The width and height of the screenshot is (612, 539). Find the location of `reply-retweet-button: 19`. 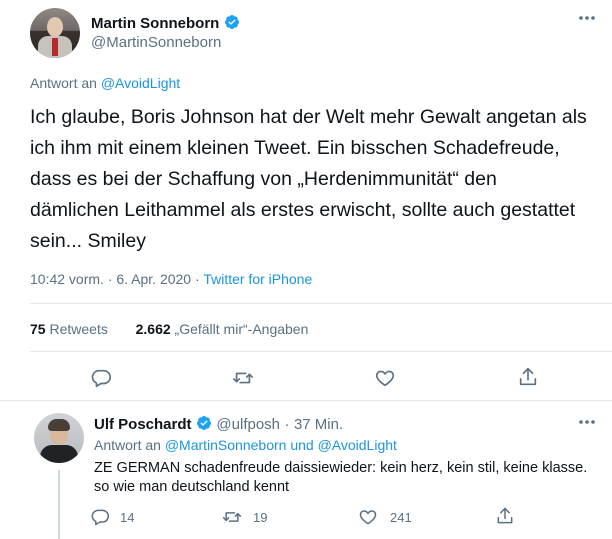

reply-retweet-button: 19 is located at coordinates (244, 517).